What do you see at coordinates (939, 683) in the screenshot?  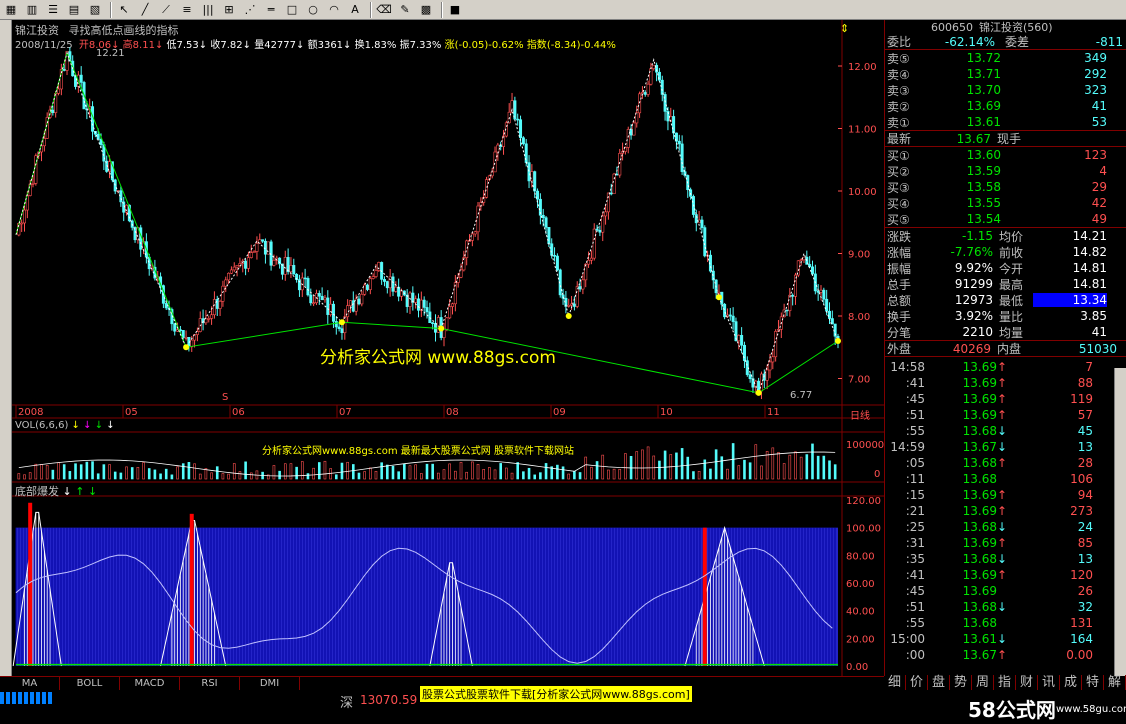 I see `quote-tab: 盘` at bounding box center [939, 683].